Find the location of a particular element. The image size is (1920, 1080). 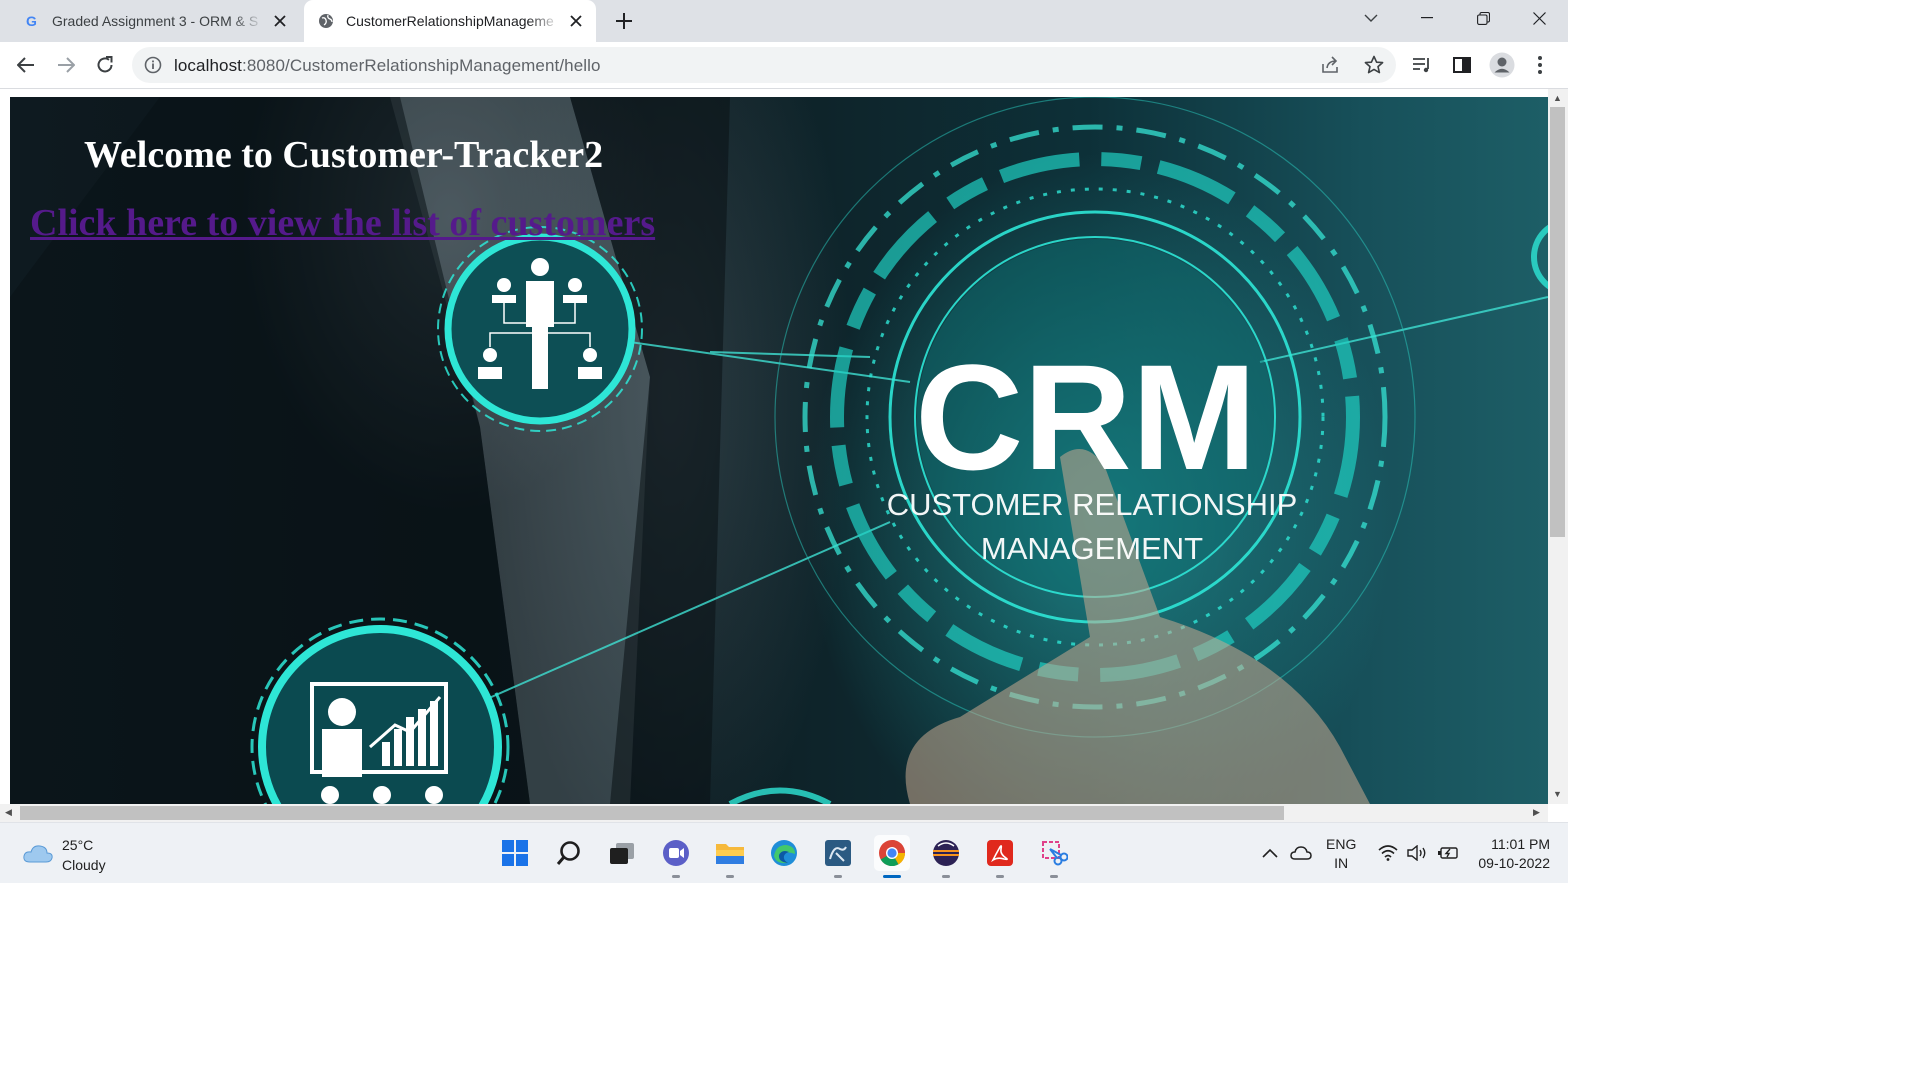

lang-line1: ENG is located at coordinates (1341, 844).